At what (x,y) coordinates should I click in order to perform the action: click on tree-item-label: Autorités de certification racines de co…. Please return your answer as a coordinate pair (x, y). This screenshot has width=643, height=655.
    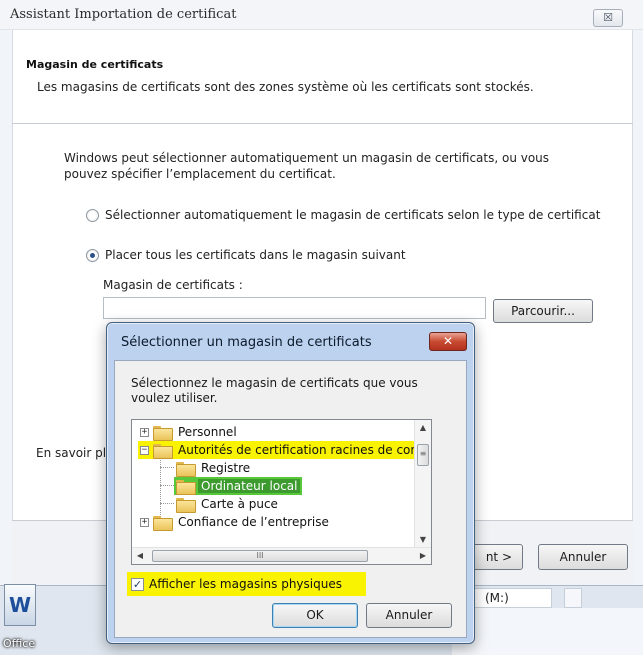
    Looking at the image, I should click on (300, 450).